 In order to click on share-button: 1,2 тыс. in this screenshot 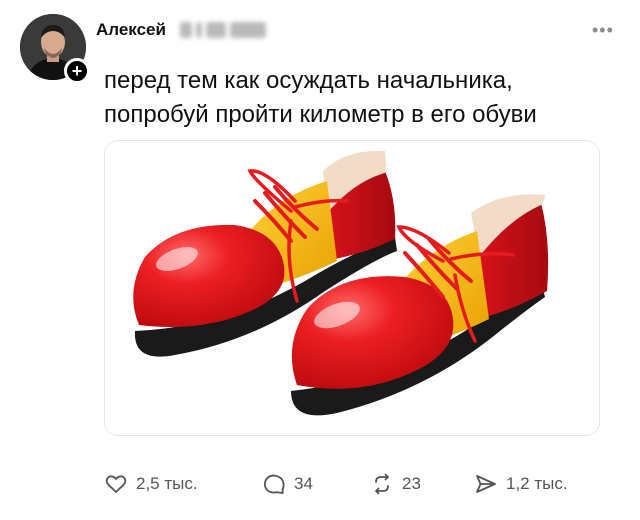, I will do `click(521, 484)`.